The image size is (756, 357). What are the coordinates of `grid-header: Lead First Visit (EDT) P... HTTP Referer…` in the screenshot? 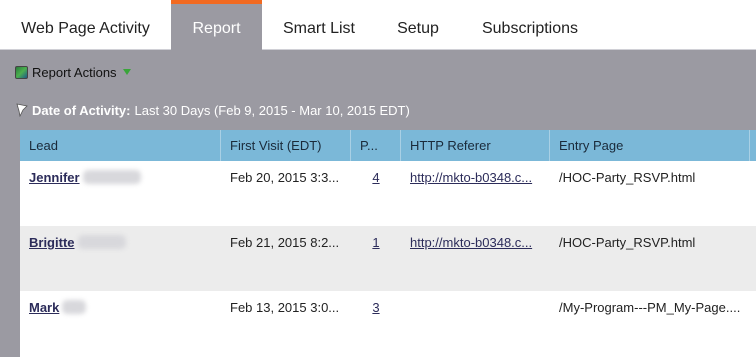 It's located at (388, 145).